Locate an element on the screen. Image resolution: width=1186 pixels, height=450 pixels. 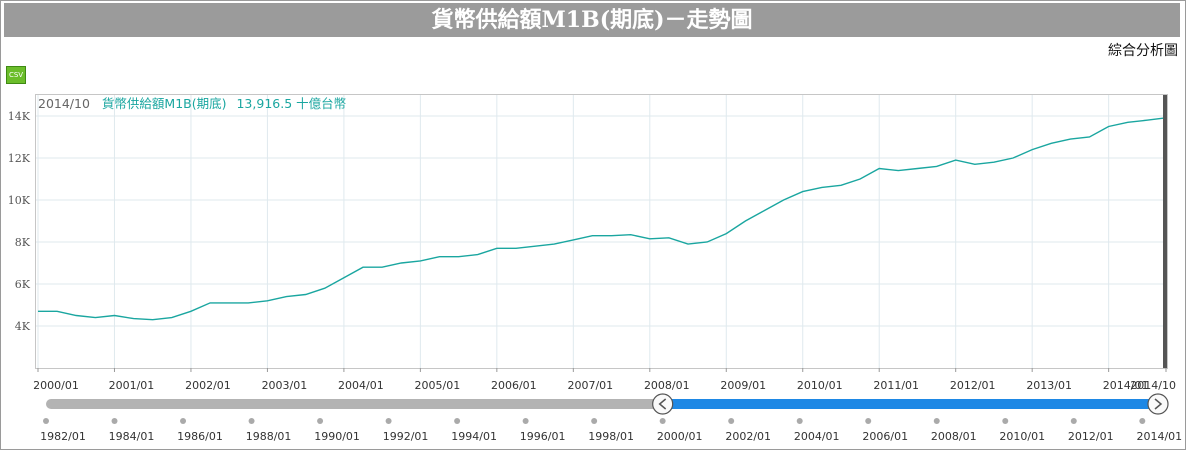
navigator-tick-label: 1986/01 is located at coordinates (200, 436).